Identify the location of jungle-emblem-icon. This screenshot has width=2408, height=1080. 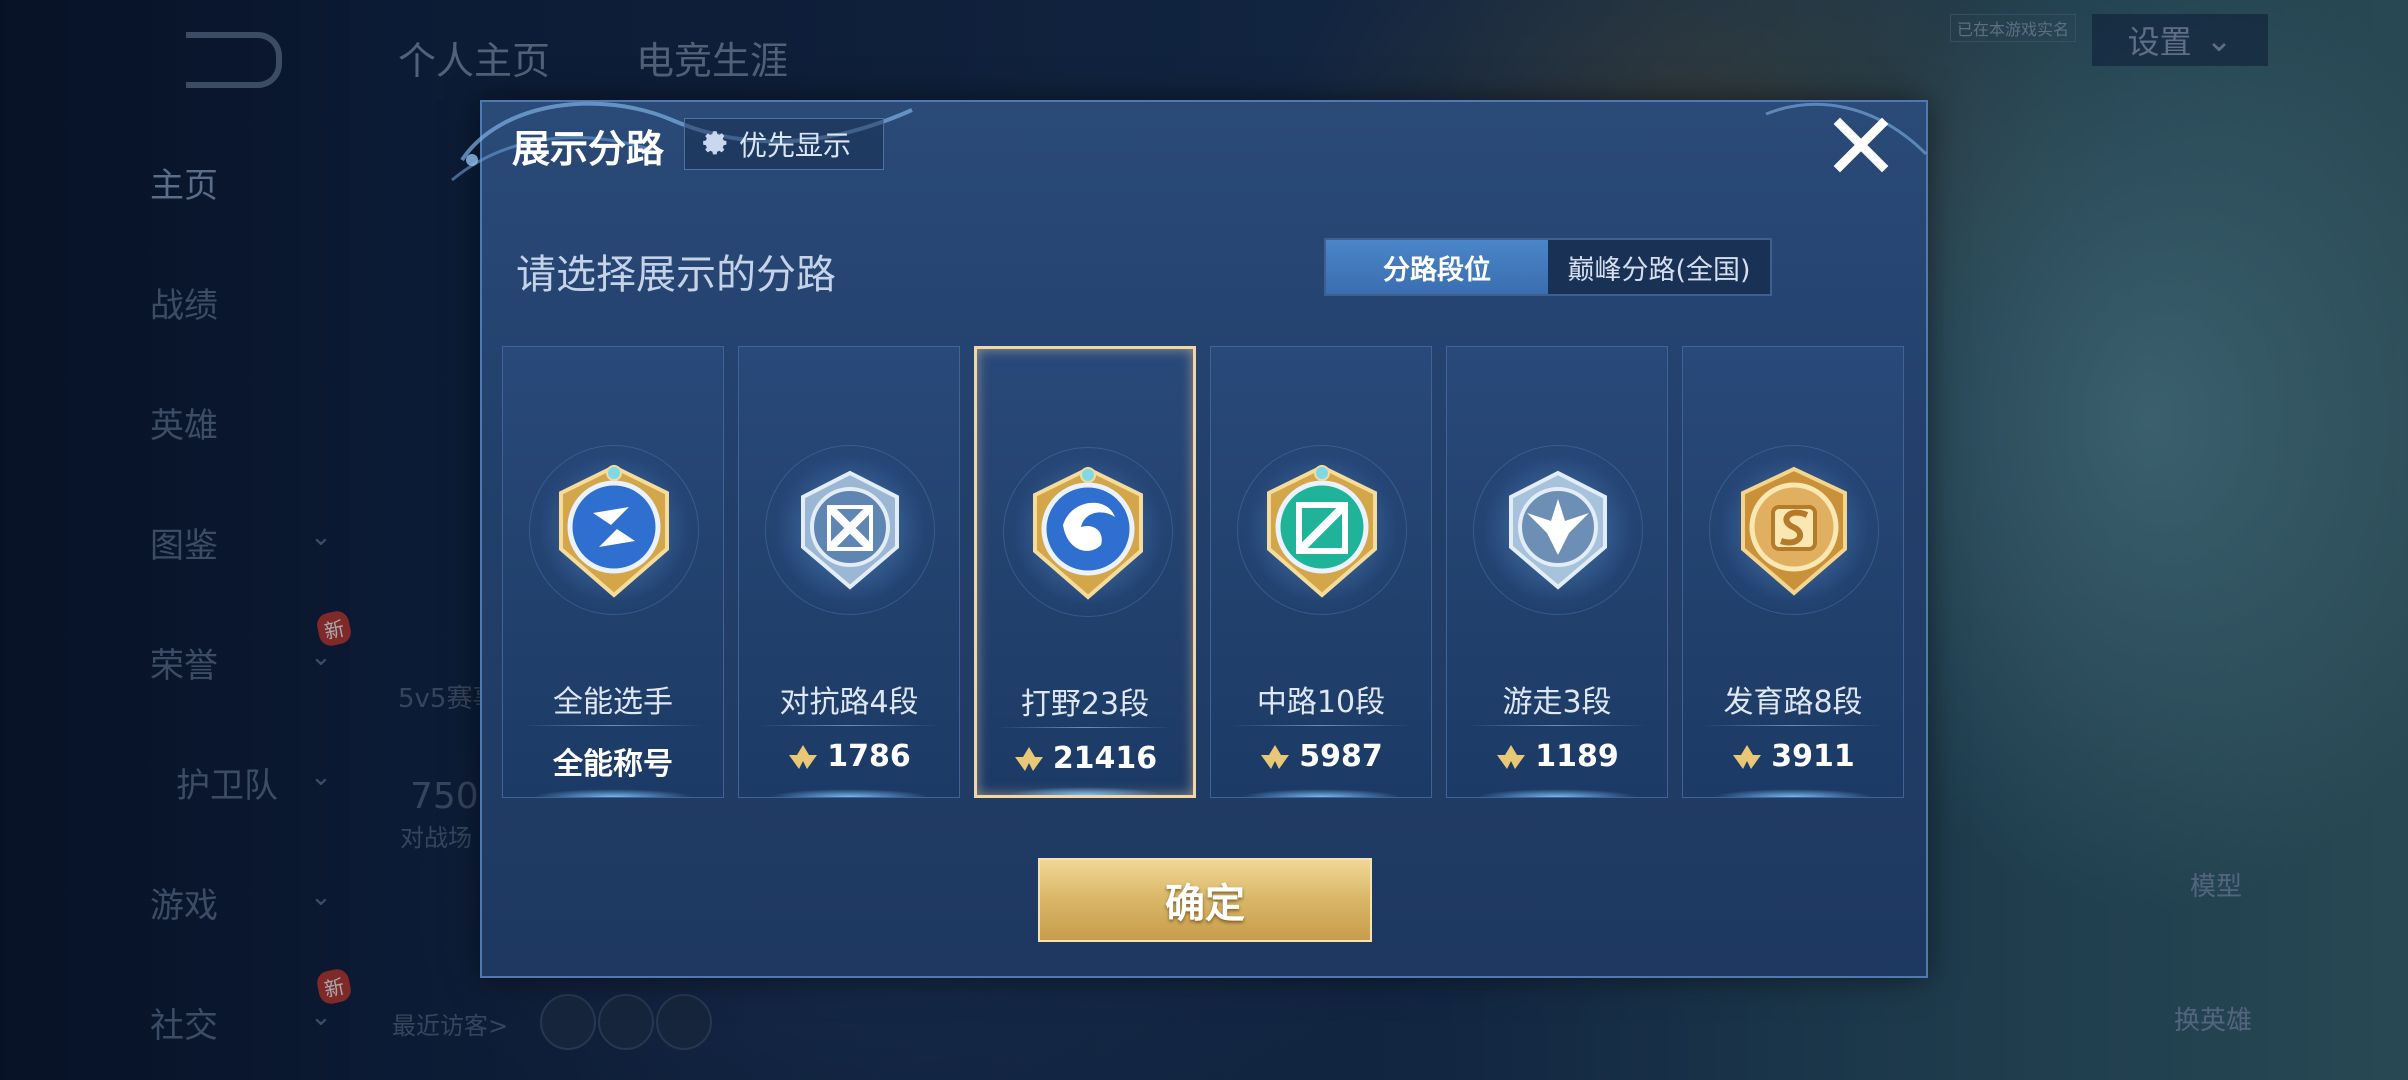
(1088, 533).